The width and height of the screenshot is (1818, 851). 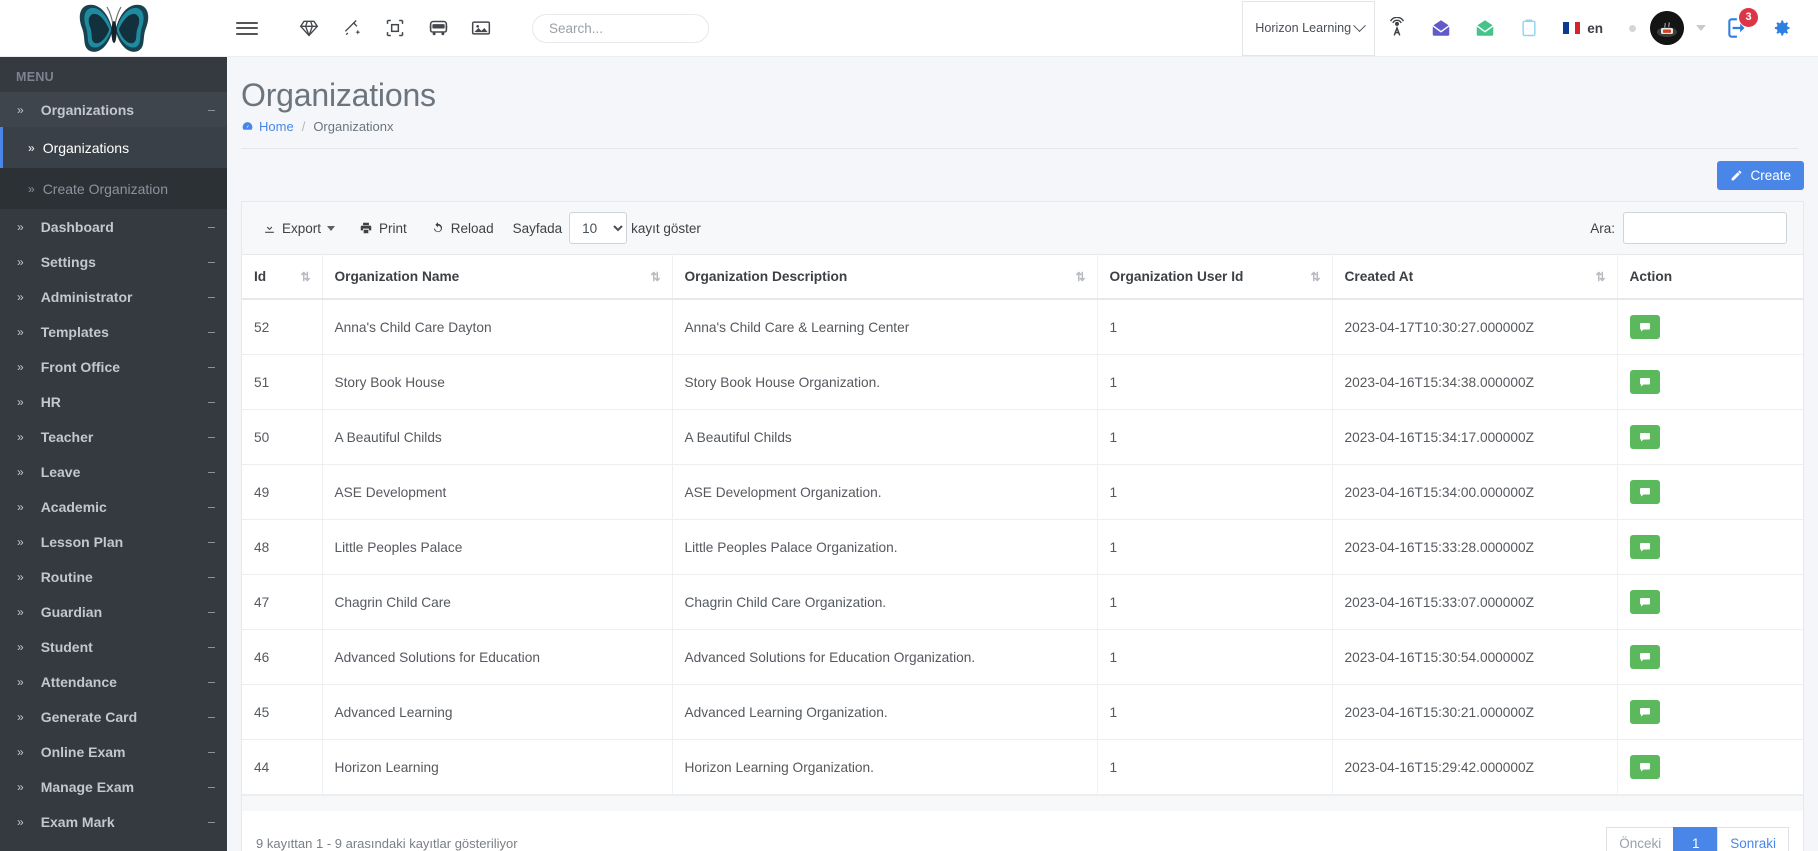 I want to click on table-column-header-id: Id ⇅, so click(x=282, y=277).